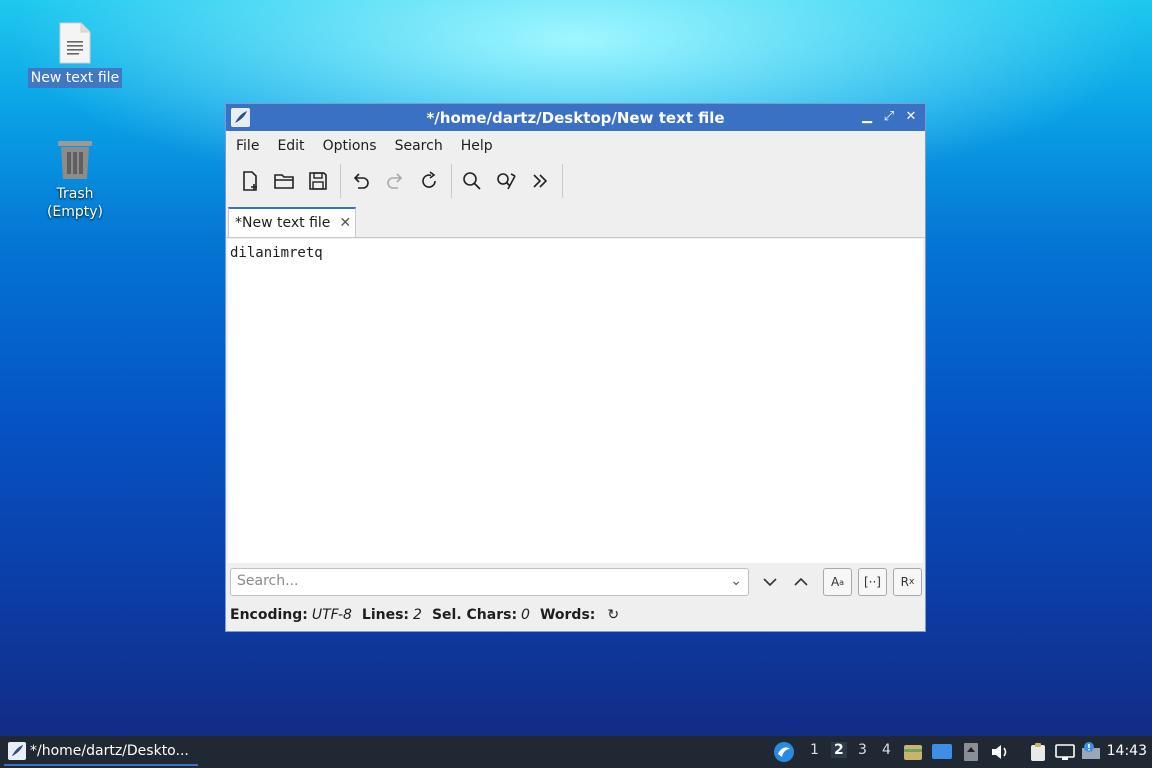 The width and height of the screenshot is (1152, 768). I want to click on trash-icon, so click(75, 160).